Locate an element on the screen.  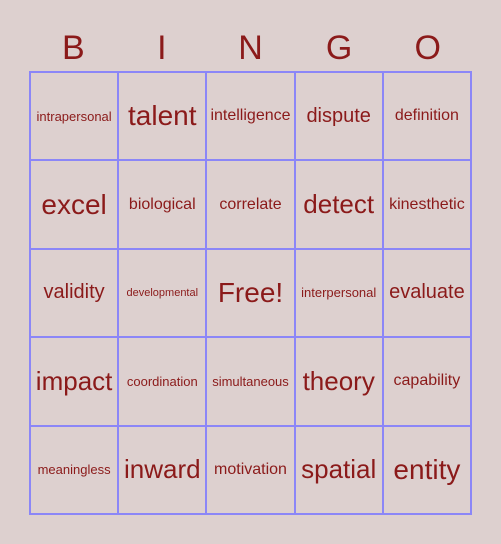
header-letter-i: I is located at coordinates (162, 48).